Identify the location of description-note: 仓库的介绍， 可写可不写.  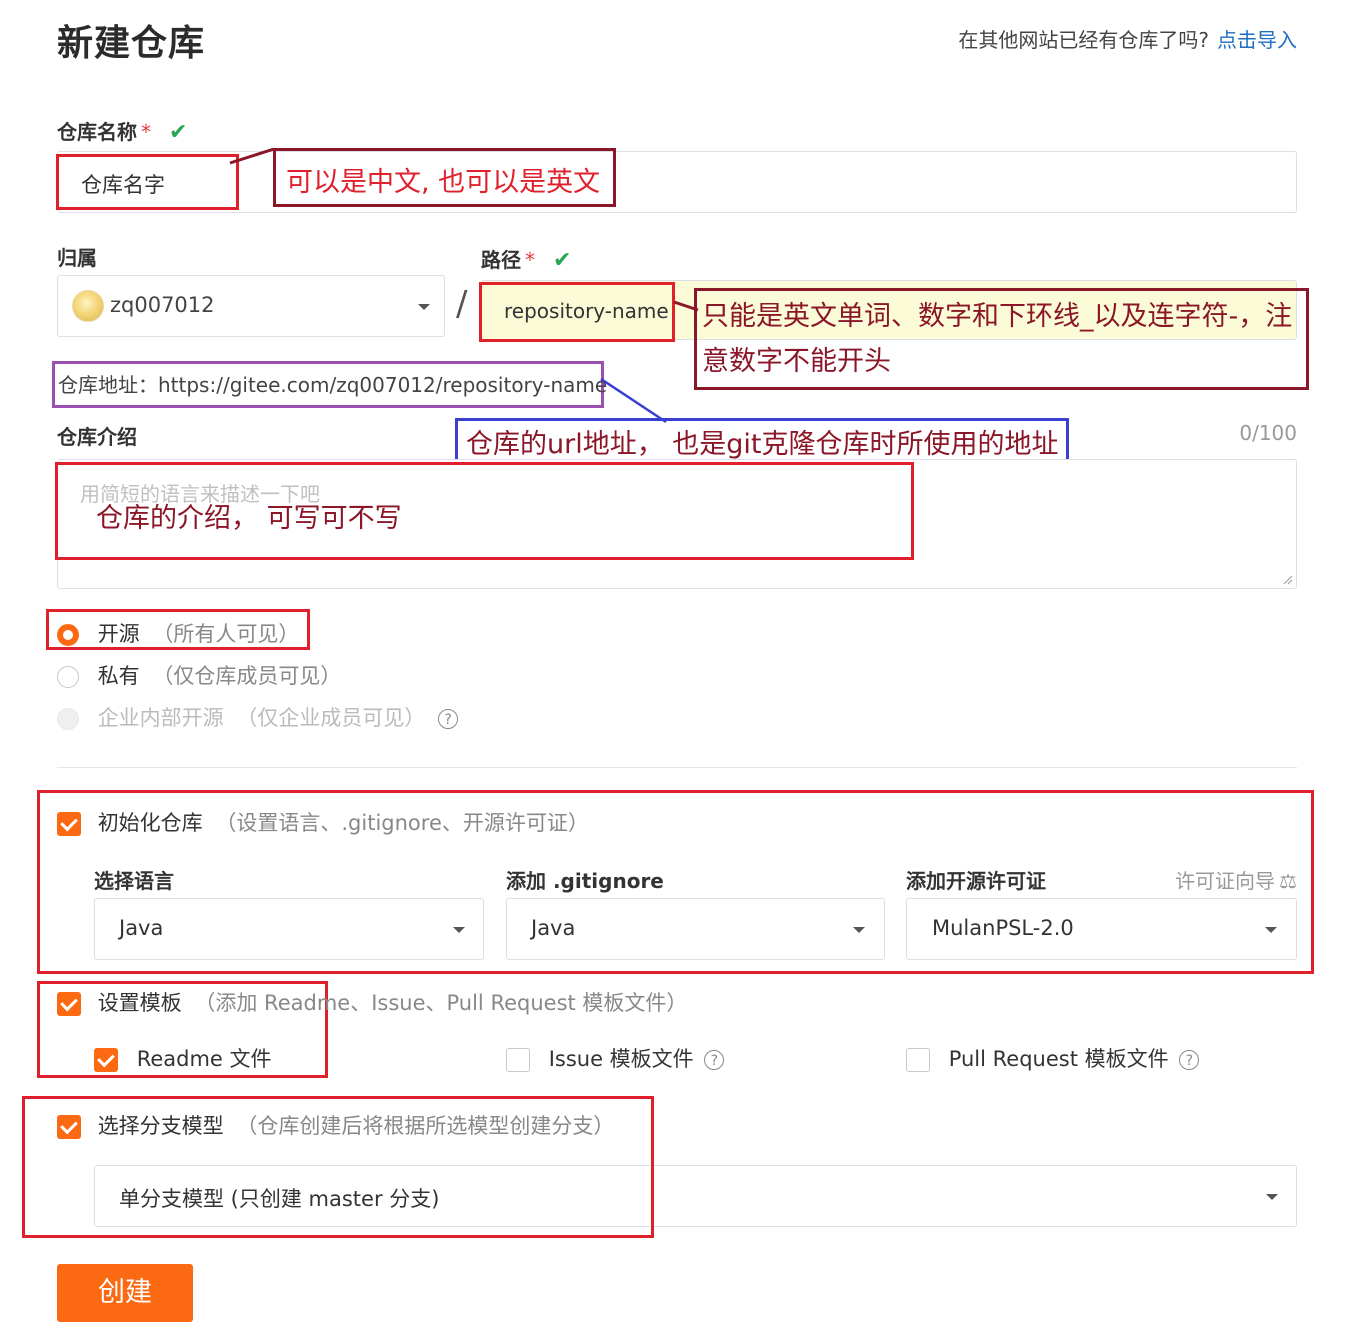
(249, 518).